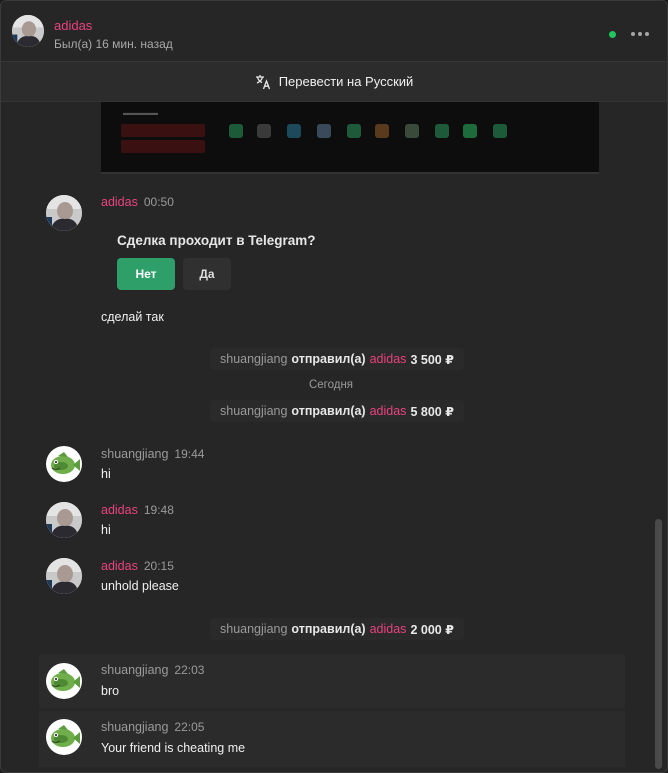 The image size is (668, 773). What do you see at coordinates (327, 581) in the screenshot?
I see `message-group: adidas 20:15 unhold please` at bounding box center [327, 581].